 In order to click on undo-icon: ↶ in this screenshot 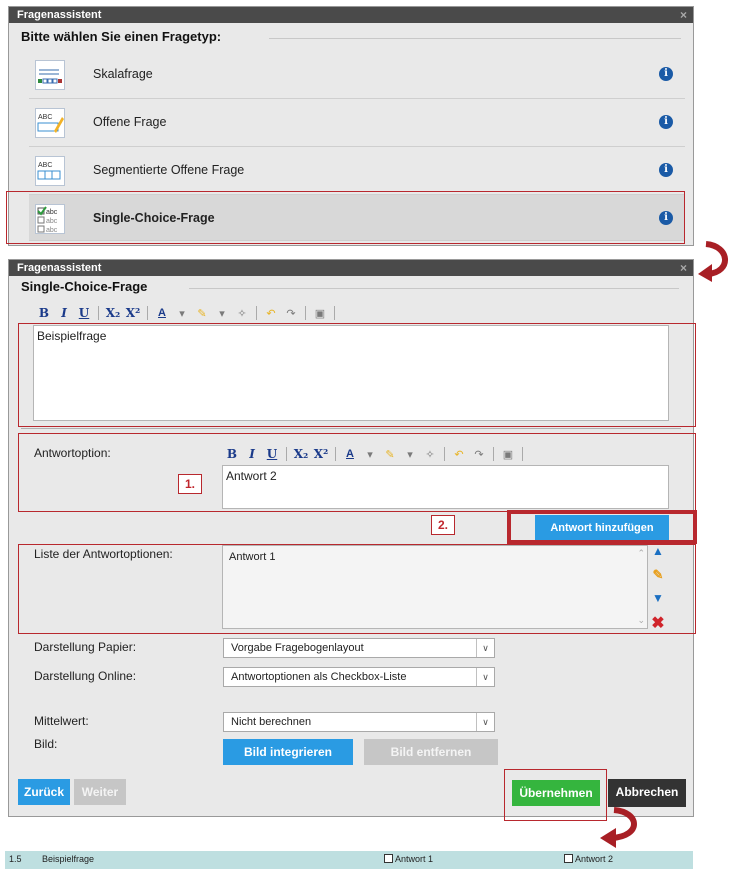, I will do `click(271, 313)`.